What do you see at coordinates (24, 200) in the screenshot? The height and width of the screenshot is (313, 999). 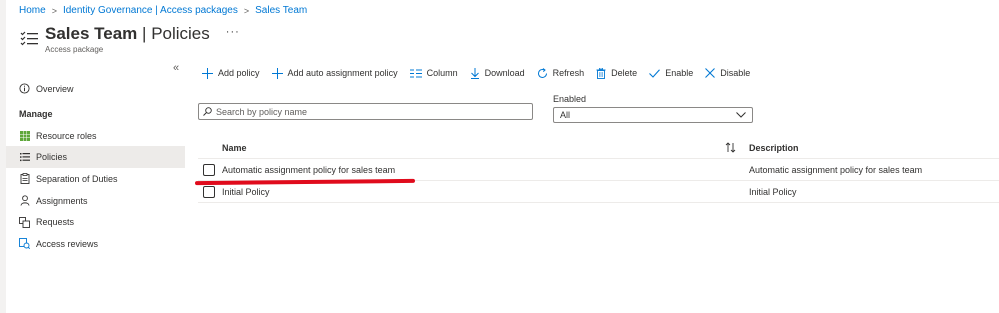 I see `person-icon` at bounding box center [24, 200].